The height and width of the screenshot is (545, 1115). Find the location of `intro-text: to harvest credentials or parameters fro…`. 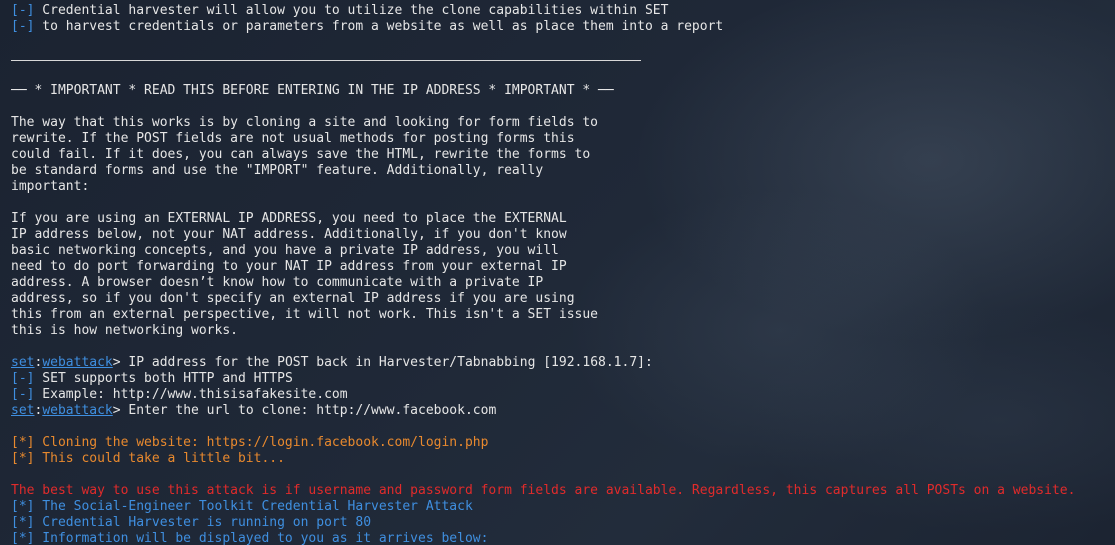

intro-text: to harvest credentials or parameters fro… is located at coordinates (379, 26).